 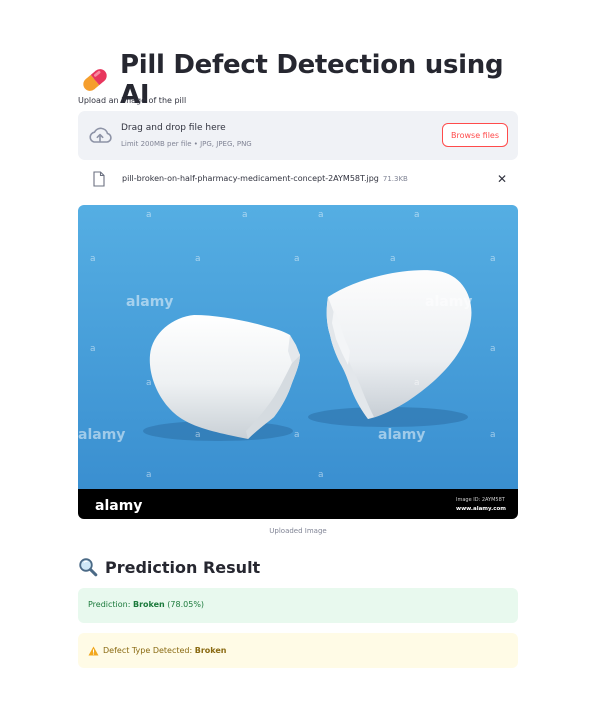 What do you see at coordinates (173, 128) in the screenshot?
I see `dropzone-title: Drag and drop file here` at bounding box center [173, 128].